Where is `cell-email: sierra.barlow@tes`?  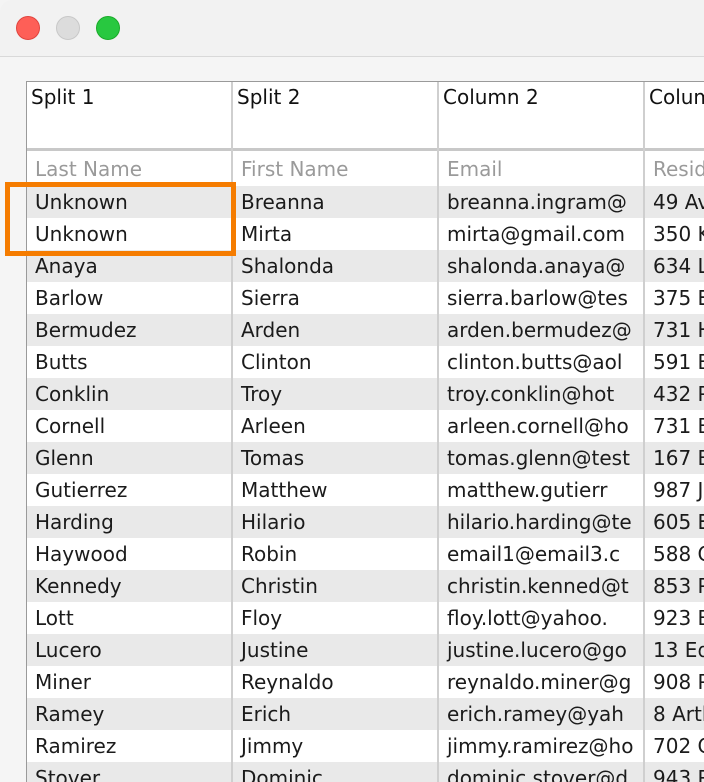 cell-email: sierra.barlow@tes is located at coordinates (541, 298).